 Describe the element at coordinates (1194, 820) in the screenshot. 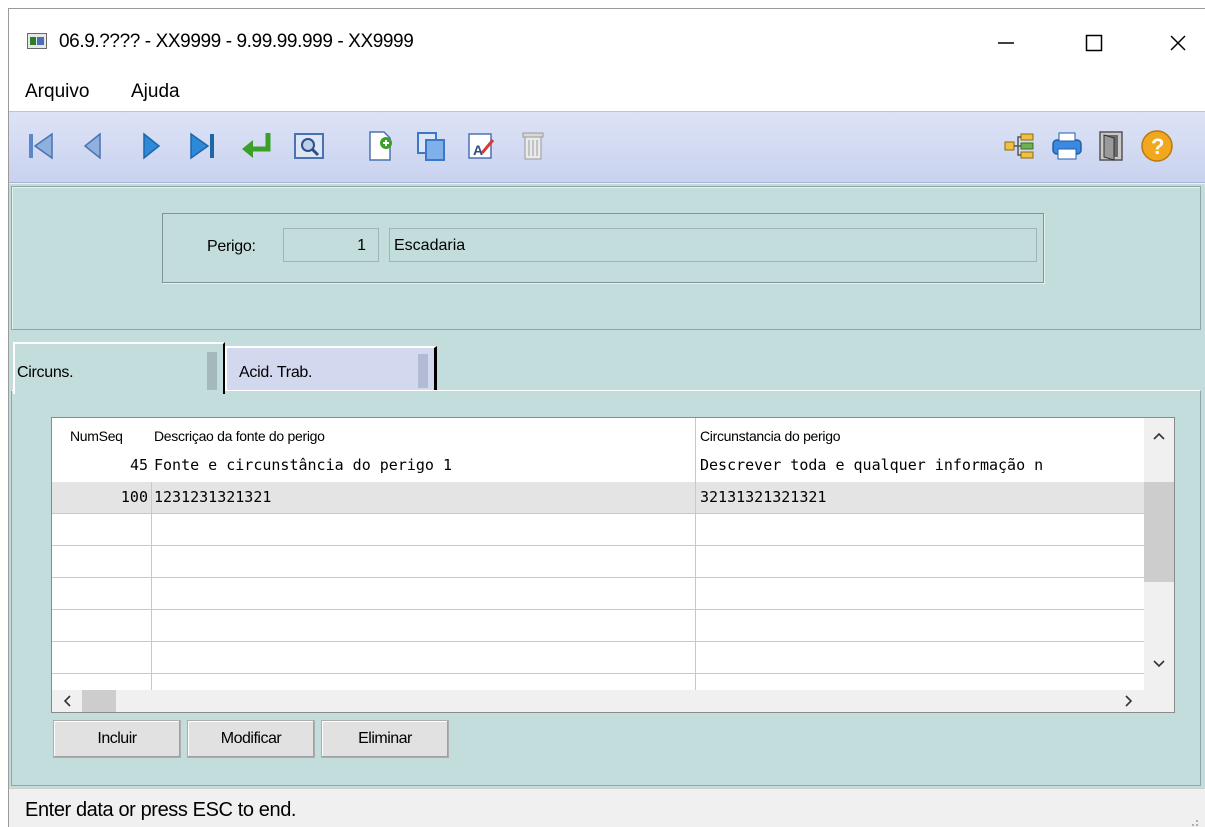

I see `resize-grip-icon` at that location.